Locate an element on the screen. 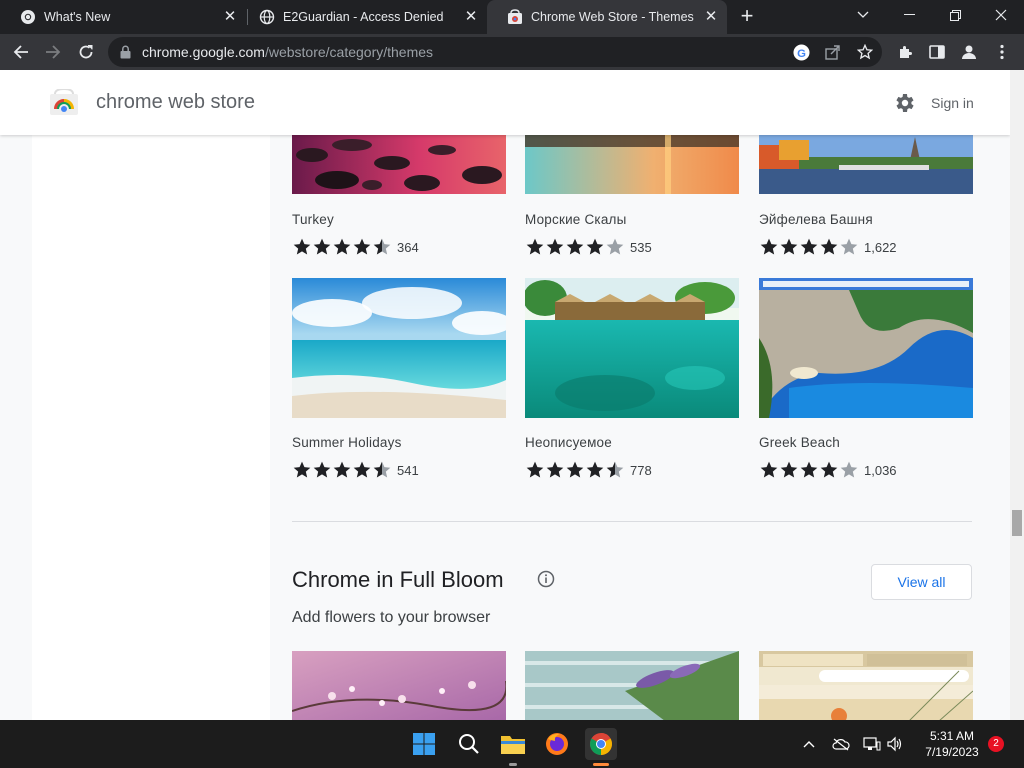 The width and height of the screenshot is (1024, 768). theme-name: Неописуемое is located at coordinates (568, 442).